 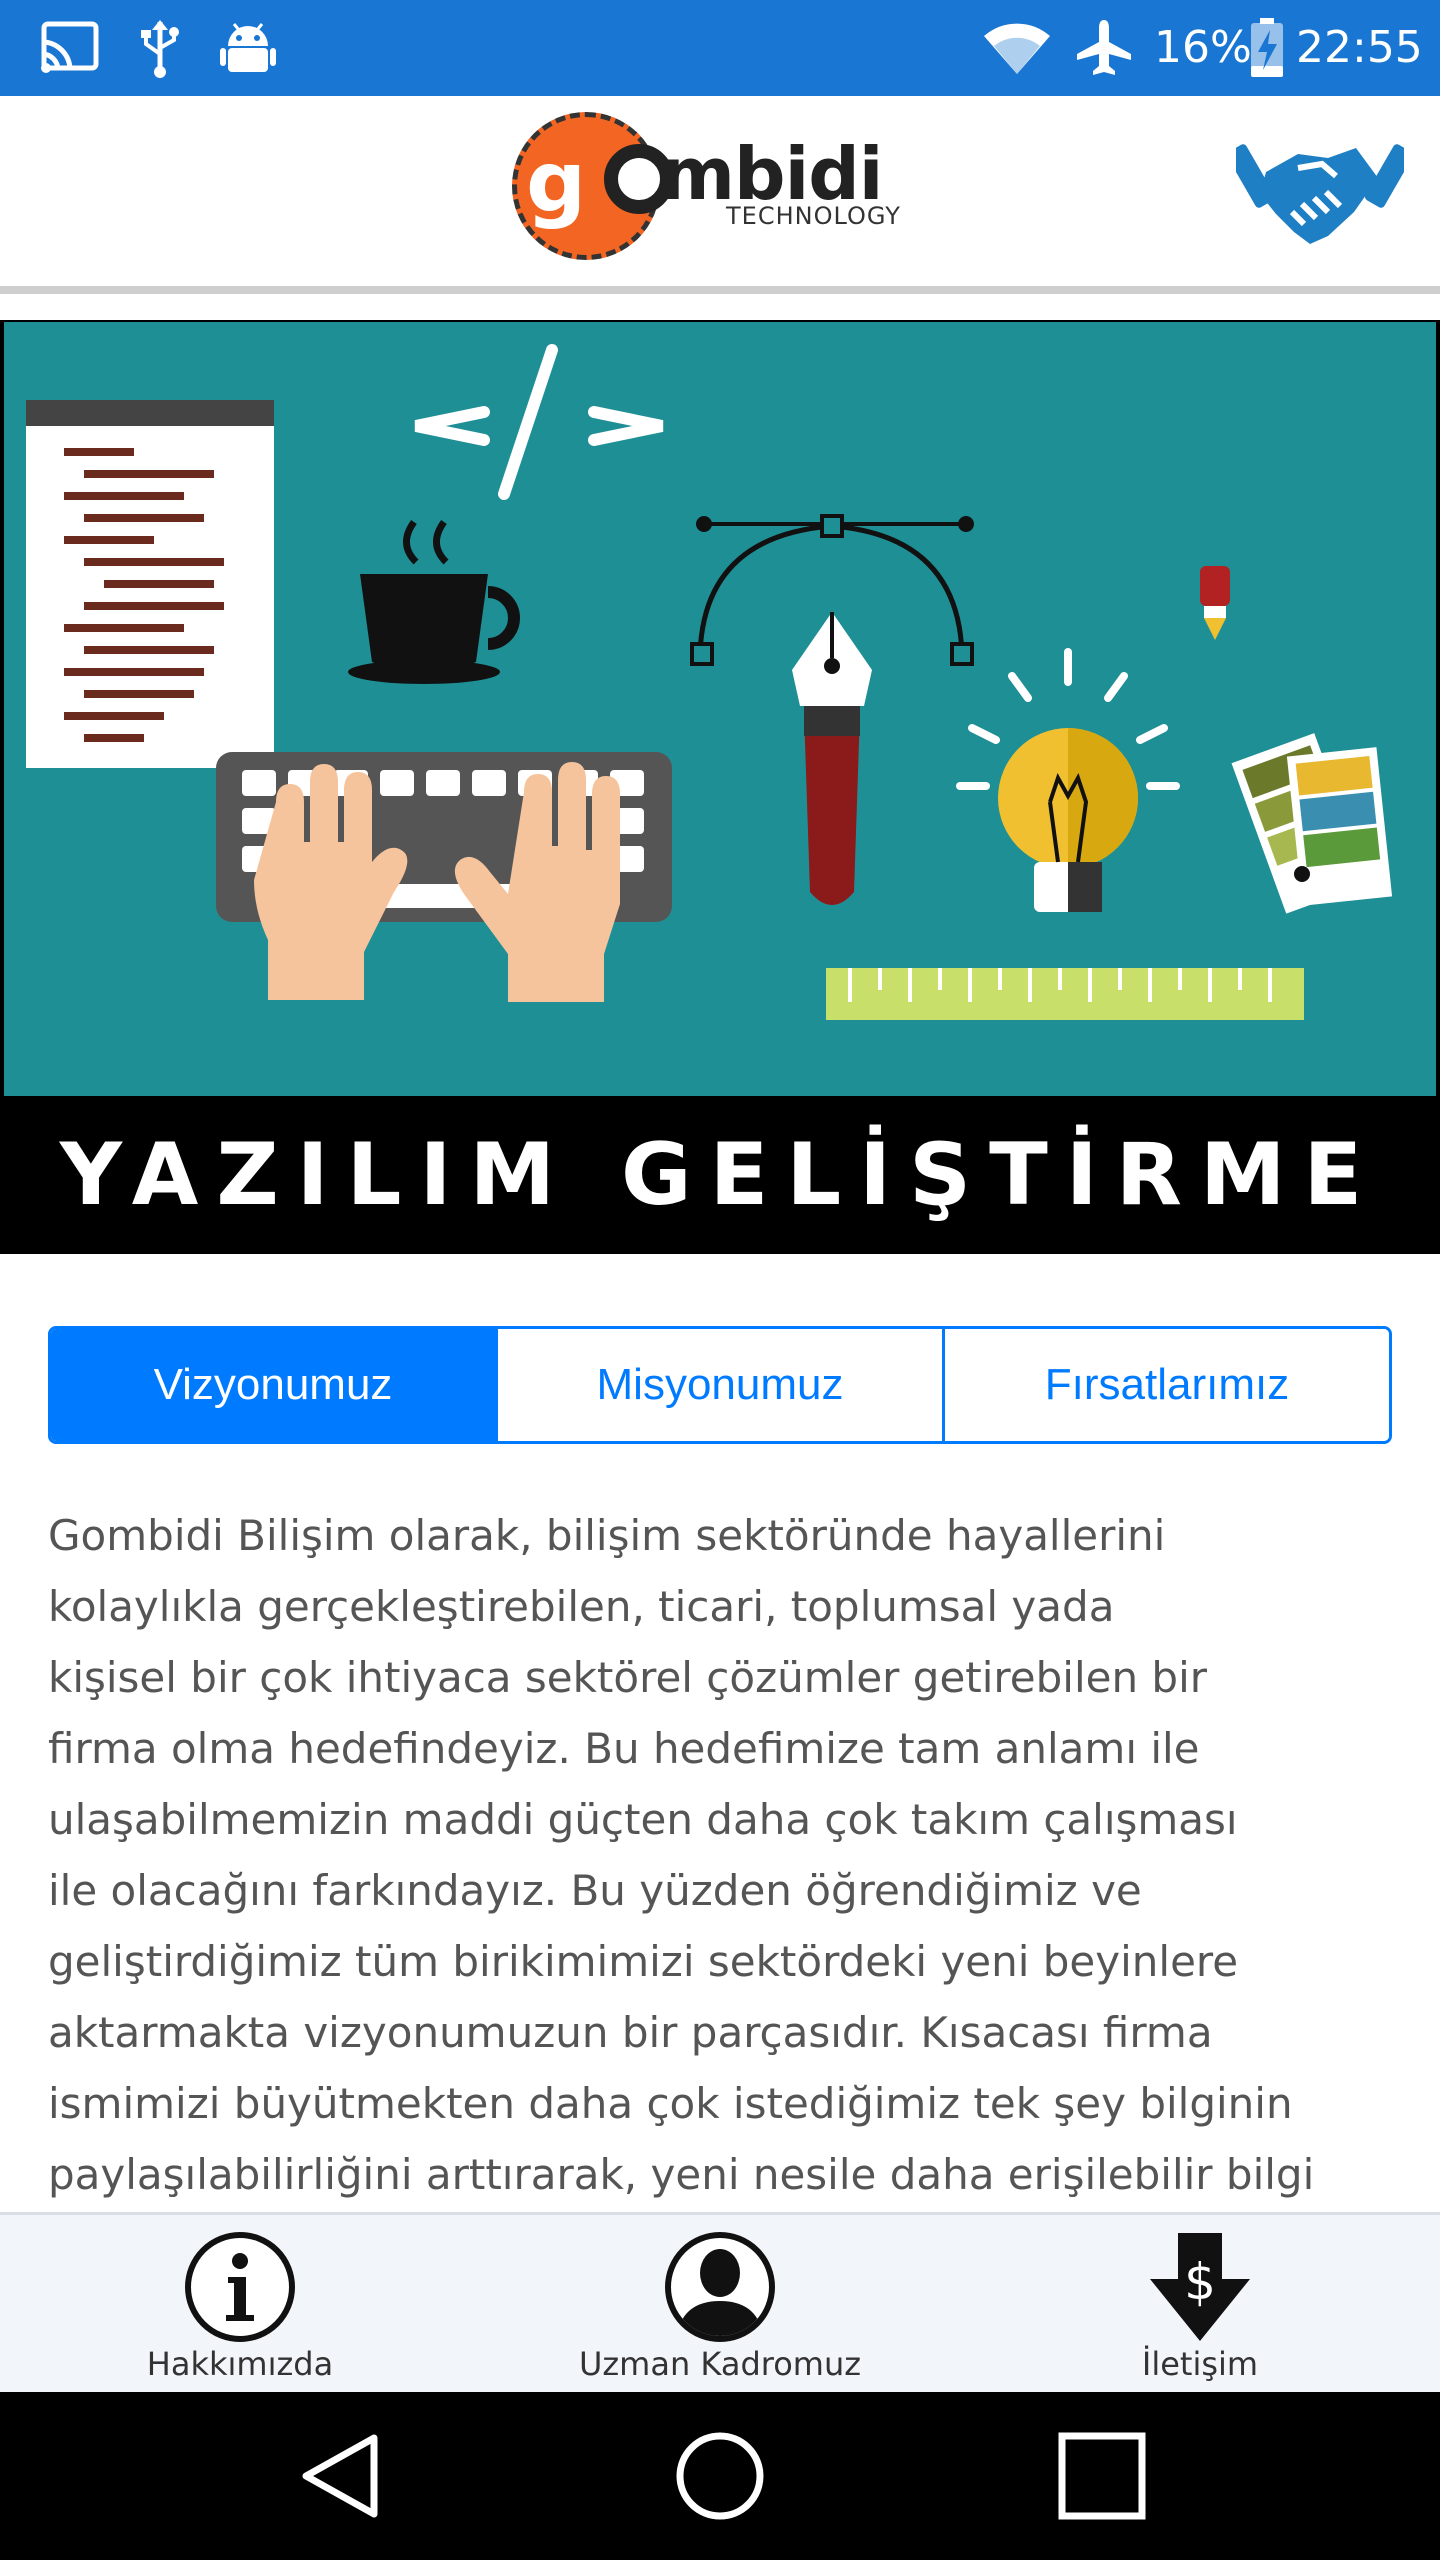 What do you see at coordinates (248, 47) in the screenshot?
I see `android-icon` at bounding box center [248, 47].